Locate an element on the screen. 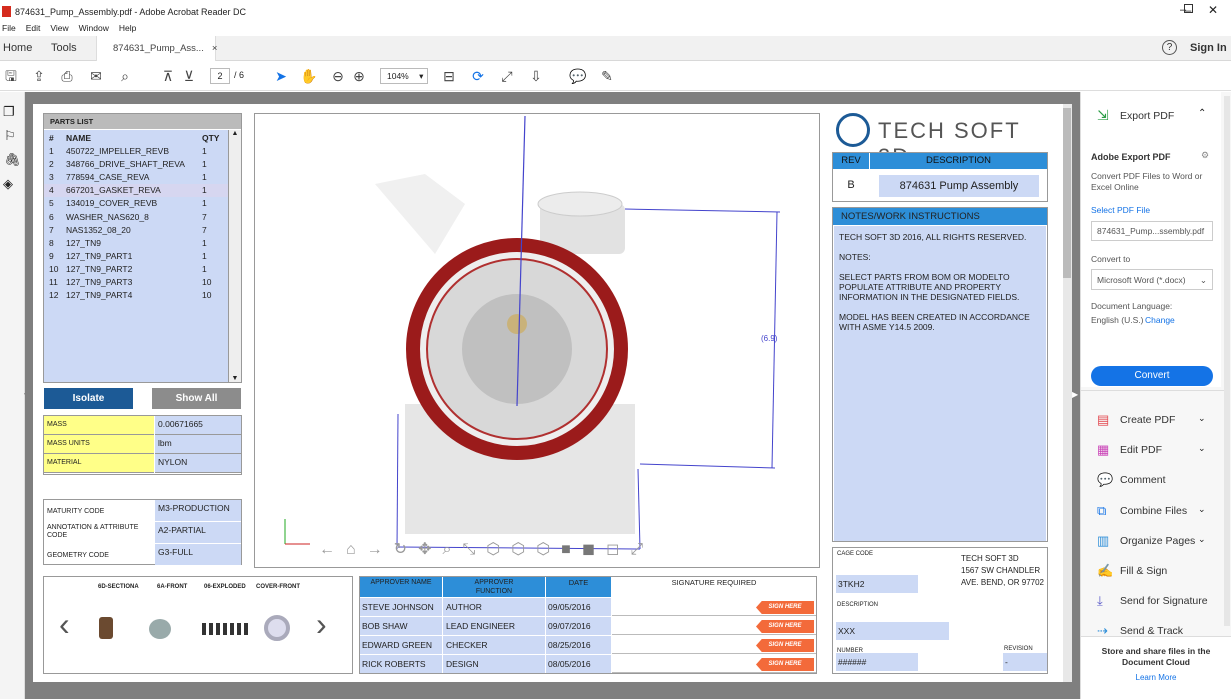 The height and width of the screenshot is (699, 1231). export-pdf-title: Export PDF is located at coordinates (1147, 116).